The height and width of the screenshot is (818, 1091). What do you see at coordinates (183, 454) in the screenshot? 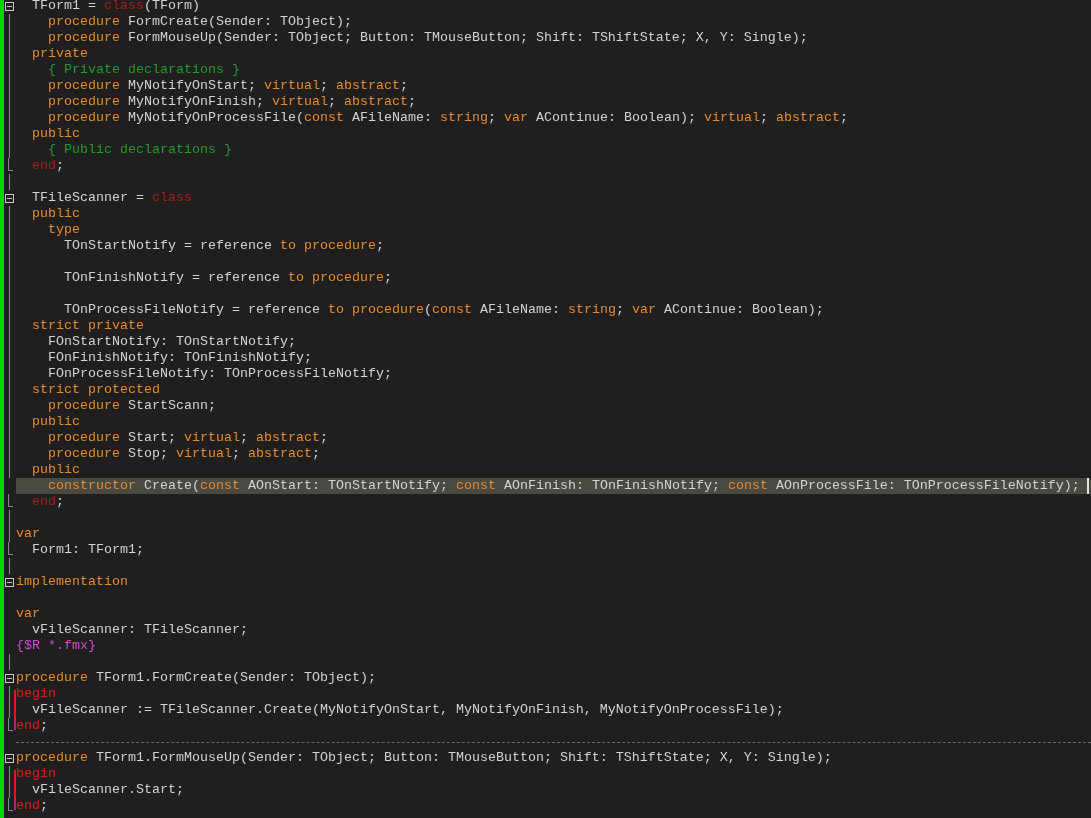
I see `code-line: procedure Stop; virtual; abstract;` at bounding box center [183, 454].